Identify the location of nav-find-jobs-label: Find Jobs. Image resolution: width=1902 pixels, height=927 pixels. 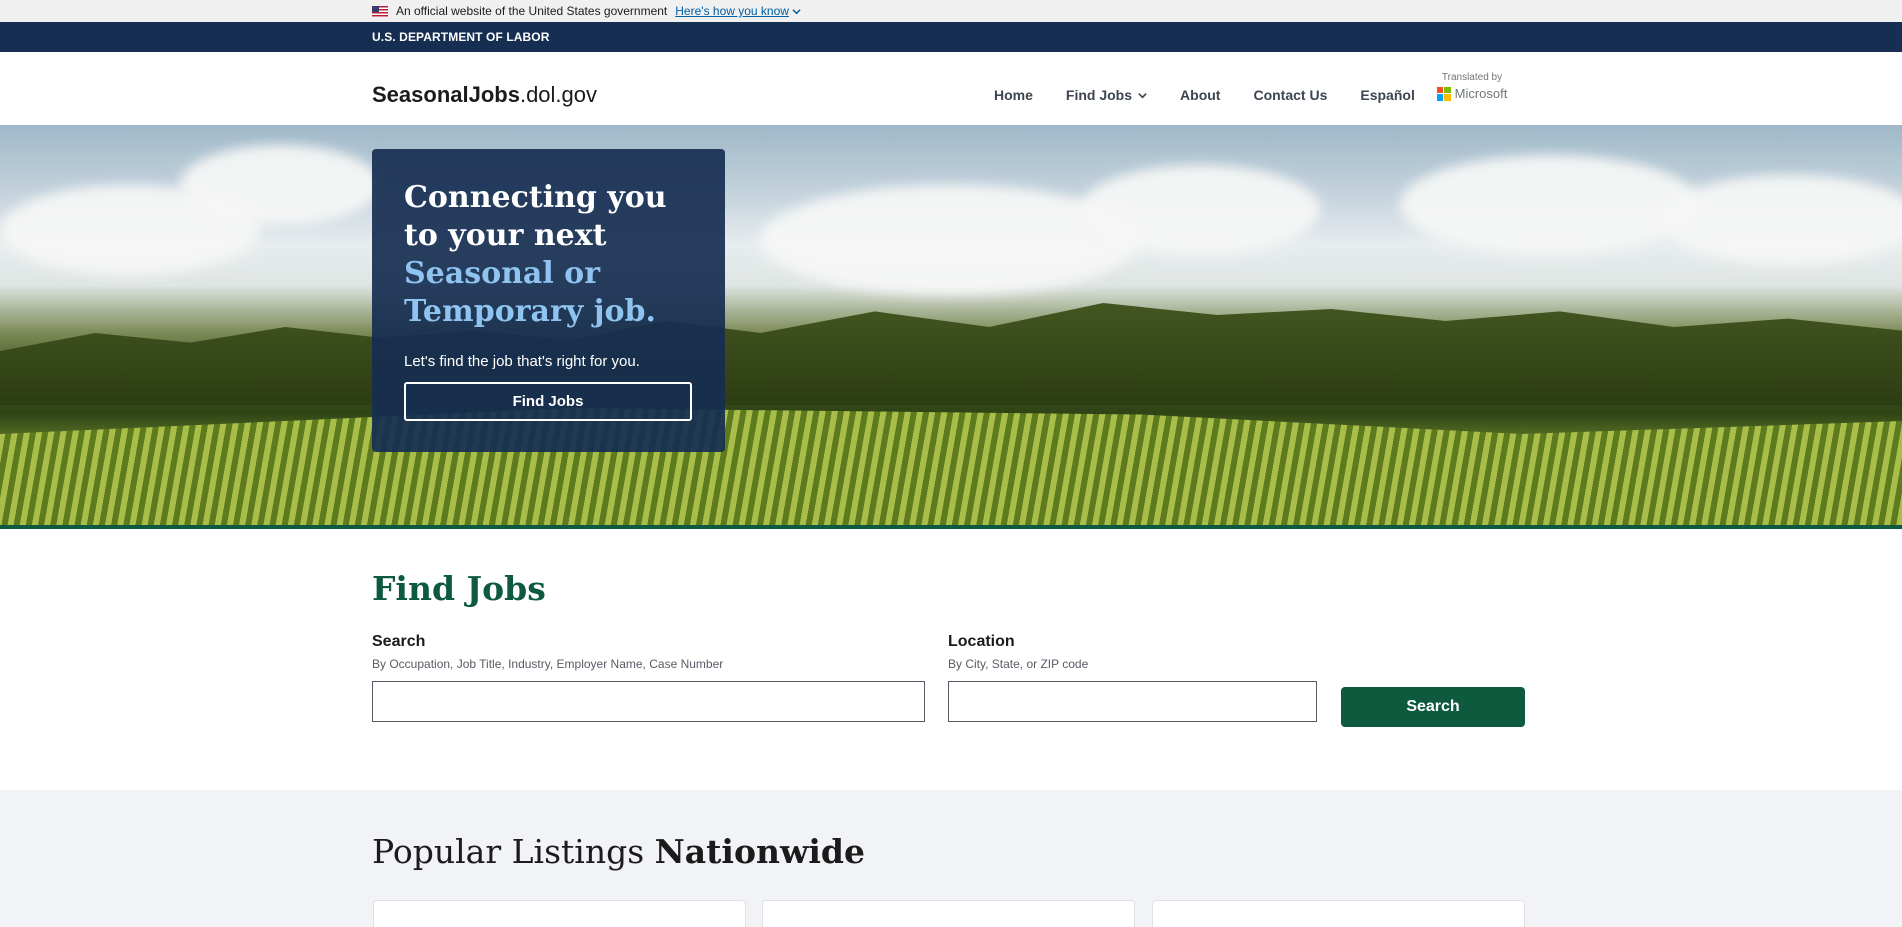
(1099, 95).